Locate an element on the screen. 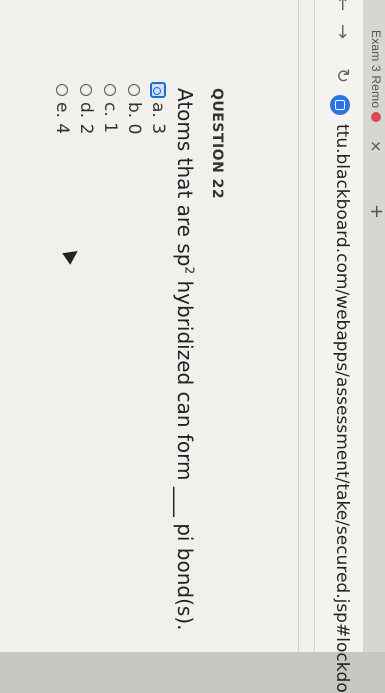 Image resolution: width=385 pixels, height=693 pixels. question-text-part1: Atoms that are sp is located at coordinates (185, 177).